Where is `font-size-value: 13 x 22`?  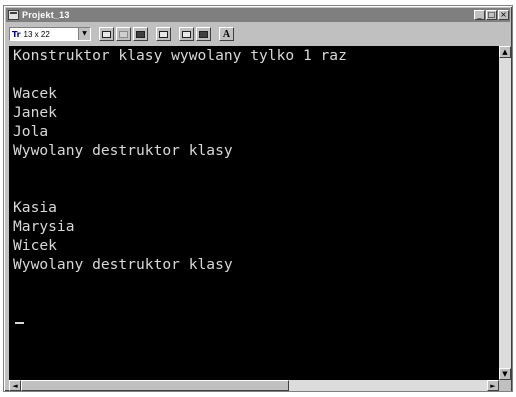 font-size-value: 13 x 22 is located at coordinates (36, 34).